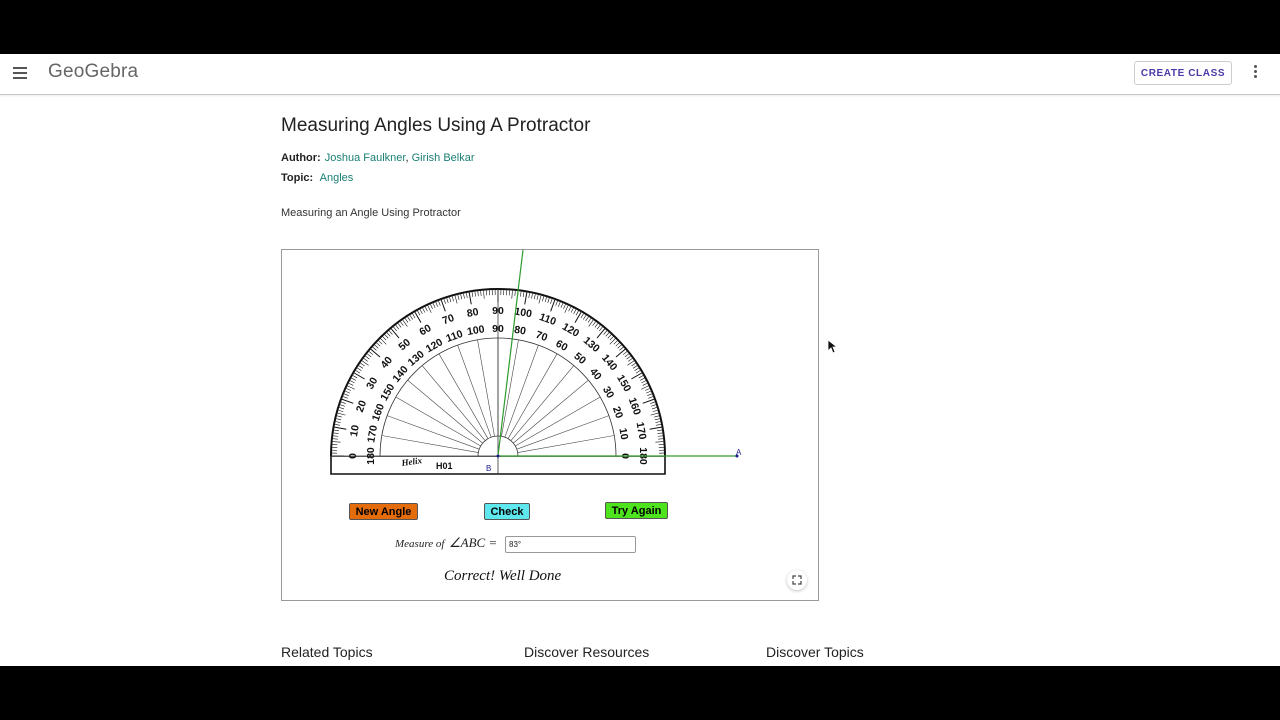 The height and width of the screenshot is (720, 1280). I want to click on discover-topics-heading: Discover Topics, so click(815, 652).